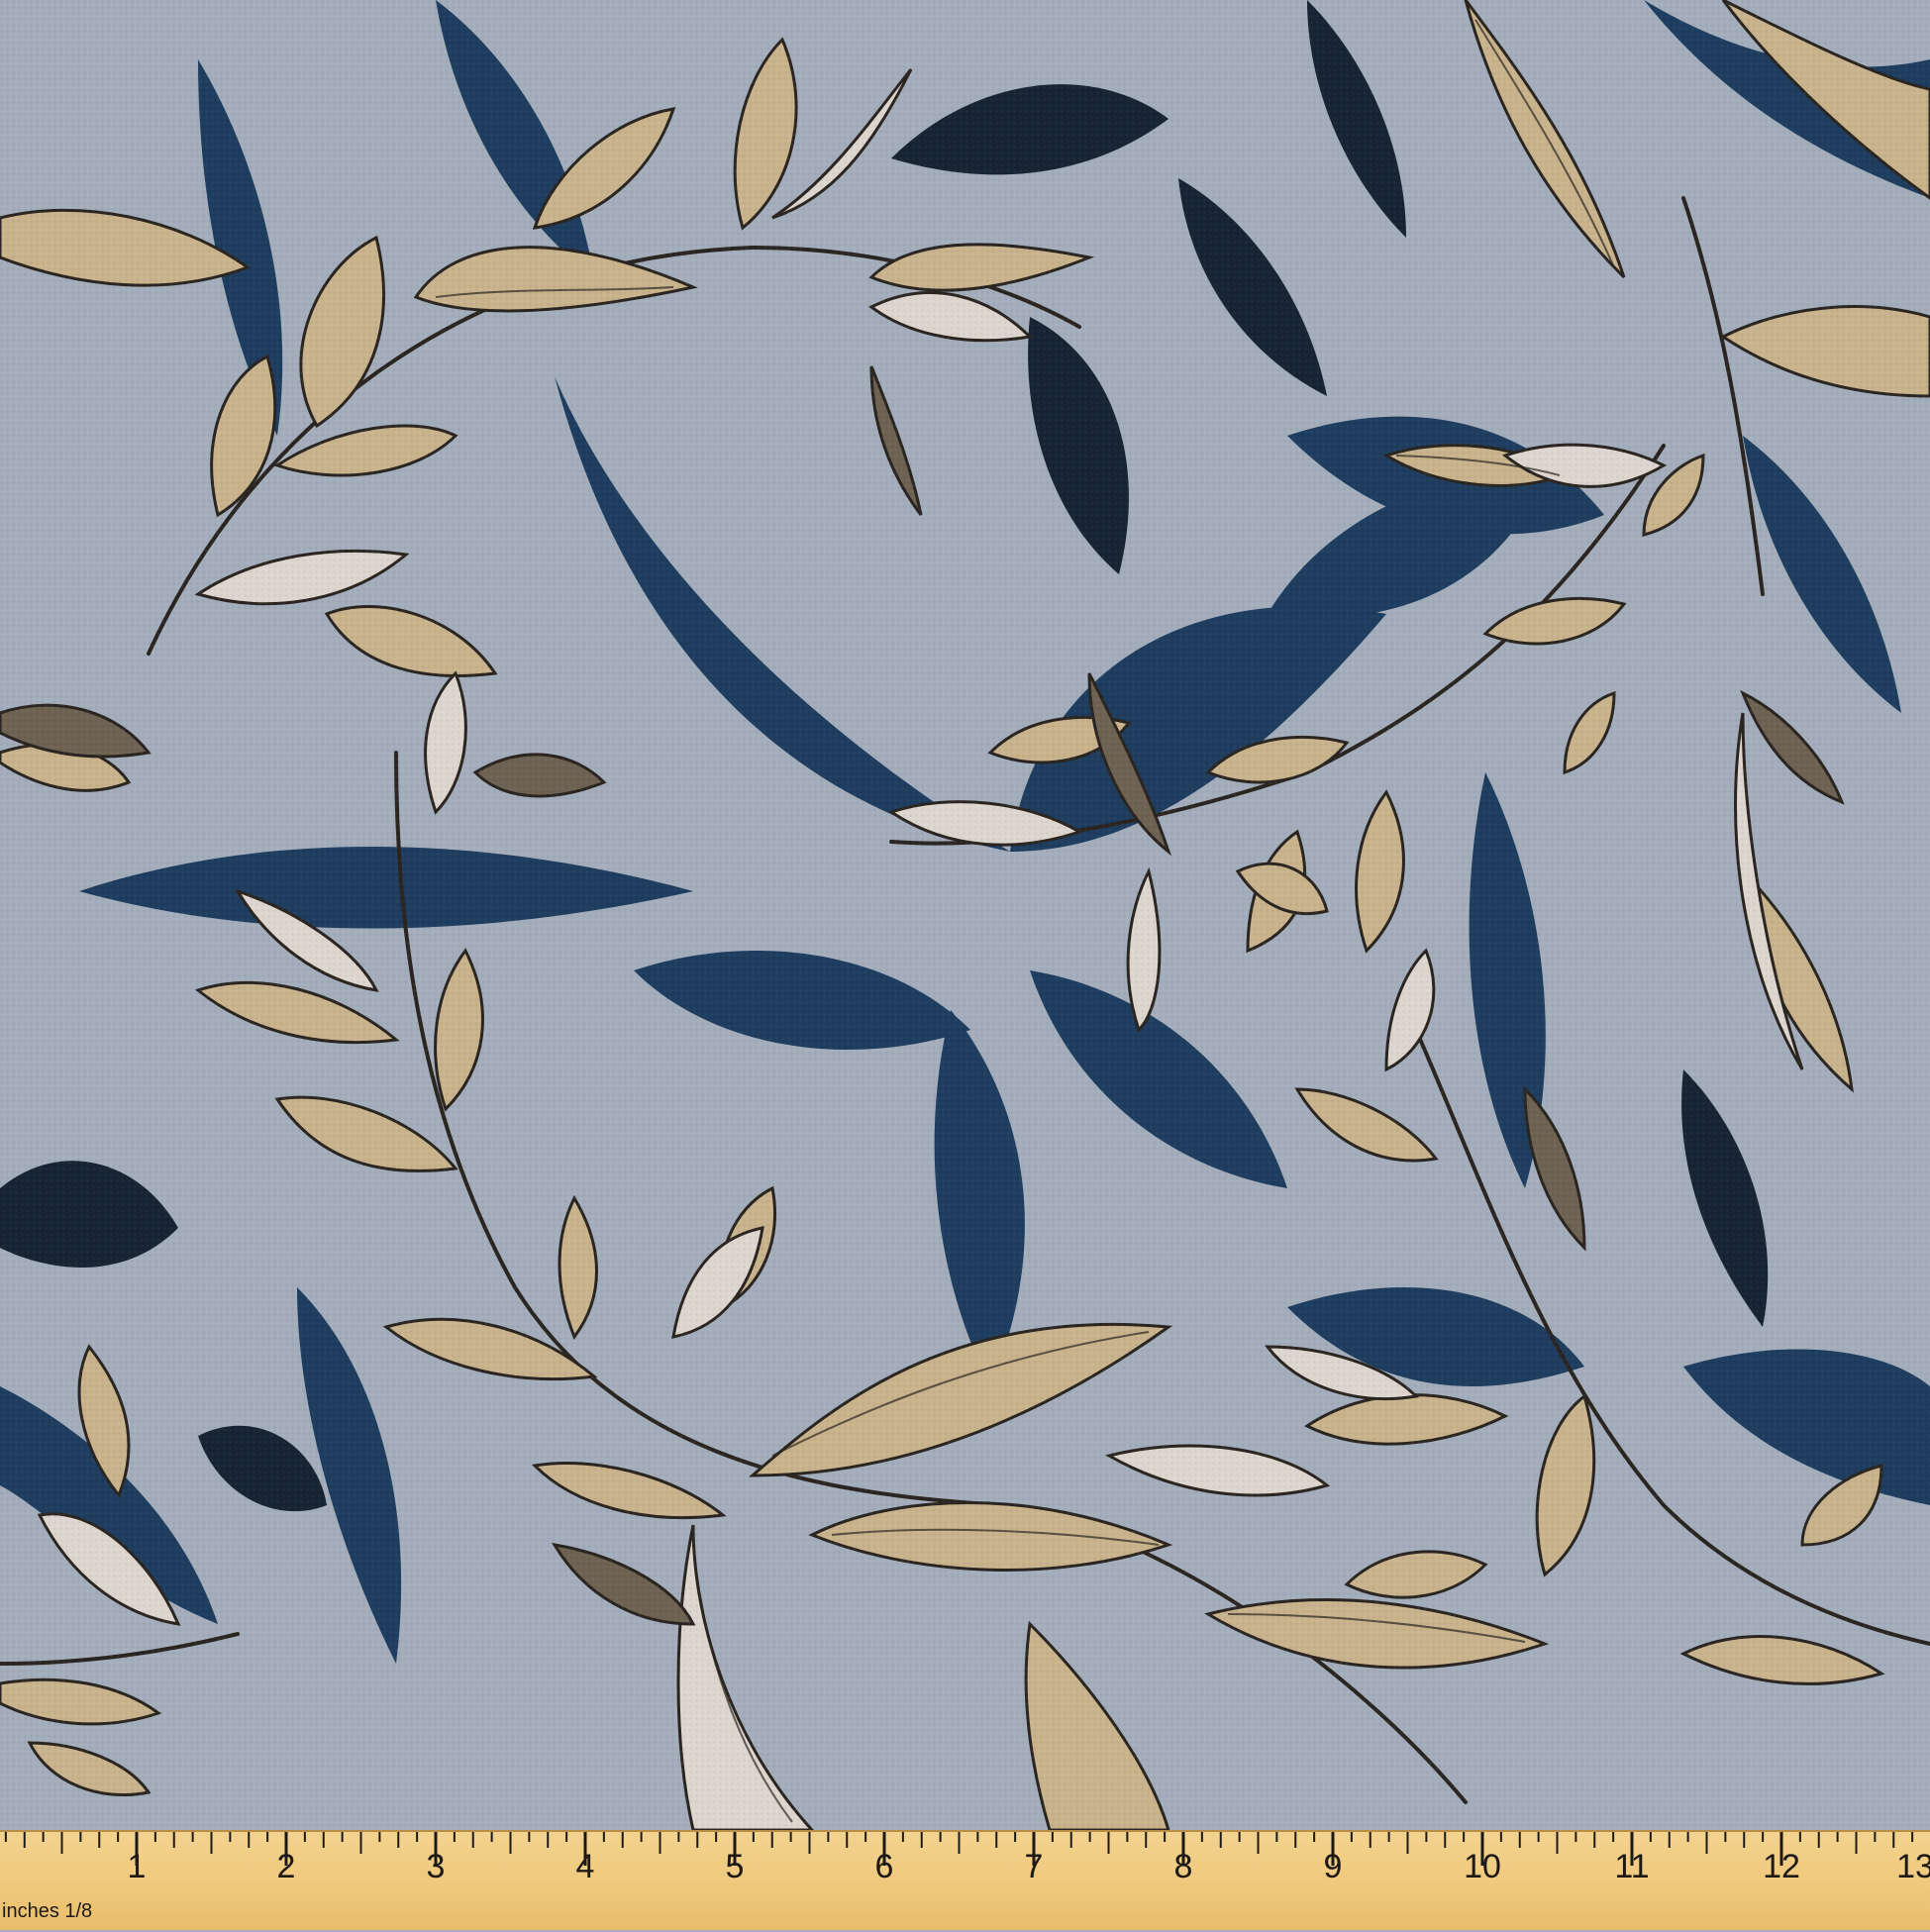  Describe the element at coordinates (1781, 1866) in the screenshot. I see `ruler-number: 12` at that location.